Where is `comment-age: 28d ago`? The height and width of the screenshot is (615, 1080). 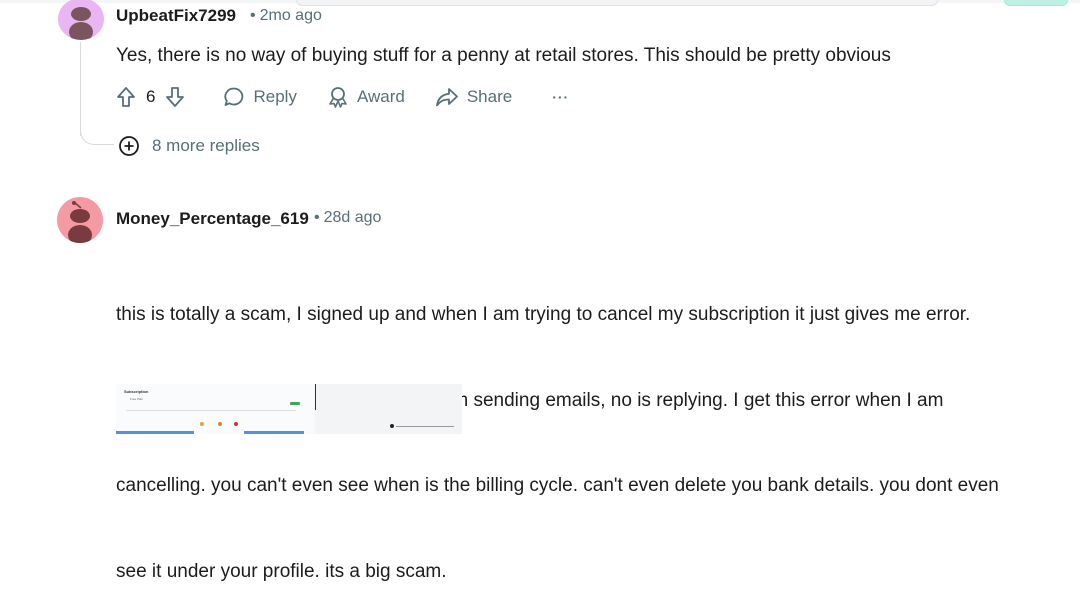
comment-age: 28d ago is located at coordinates (352, 217).